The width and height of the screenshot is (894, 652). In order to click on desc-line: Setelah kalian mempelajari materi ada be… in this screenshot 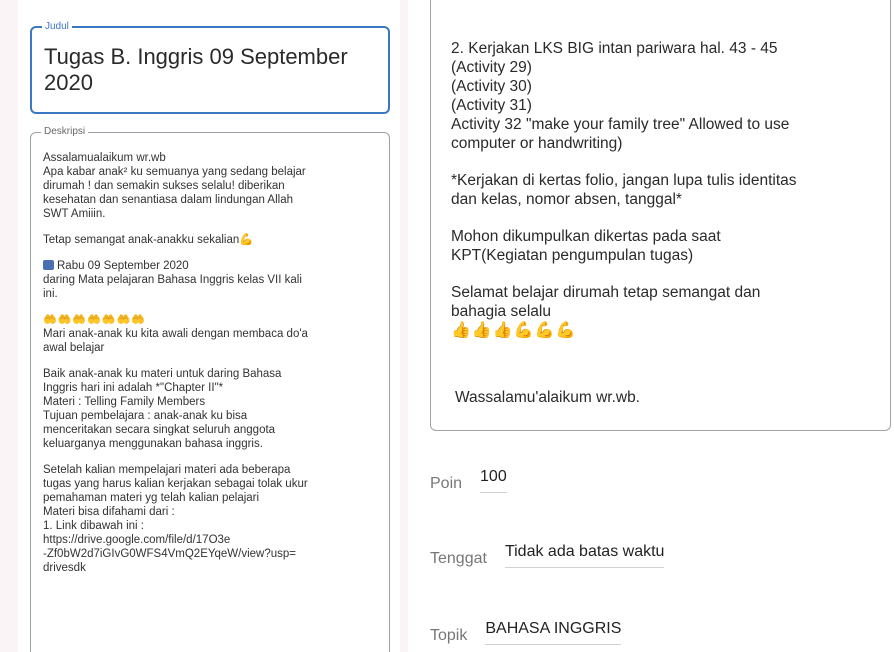, I will do `click(167, 470)`.